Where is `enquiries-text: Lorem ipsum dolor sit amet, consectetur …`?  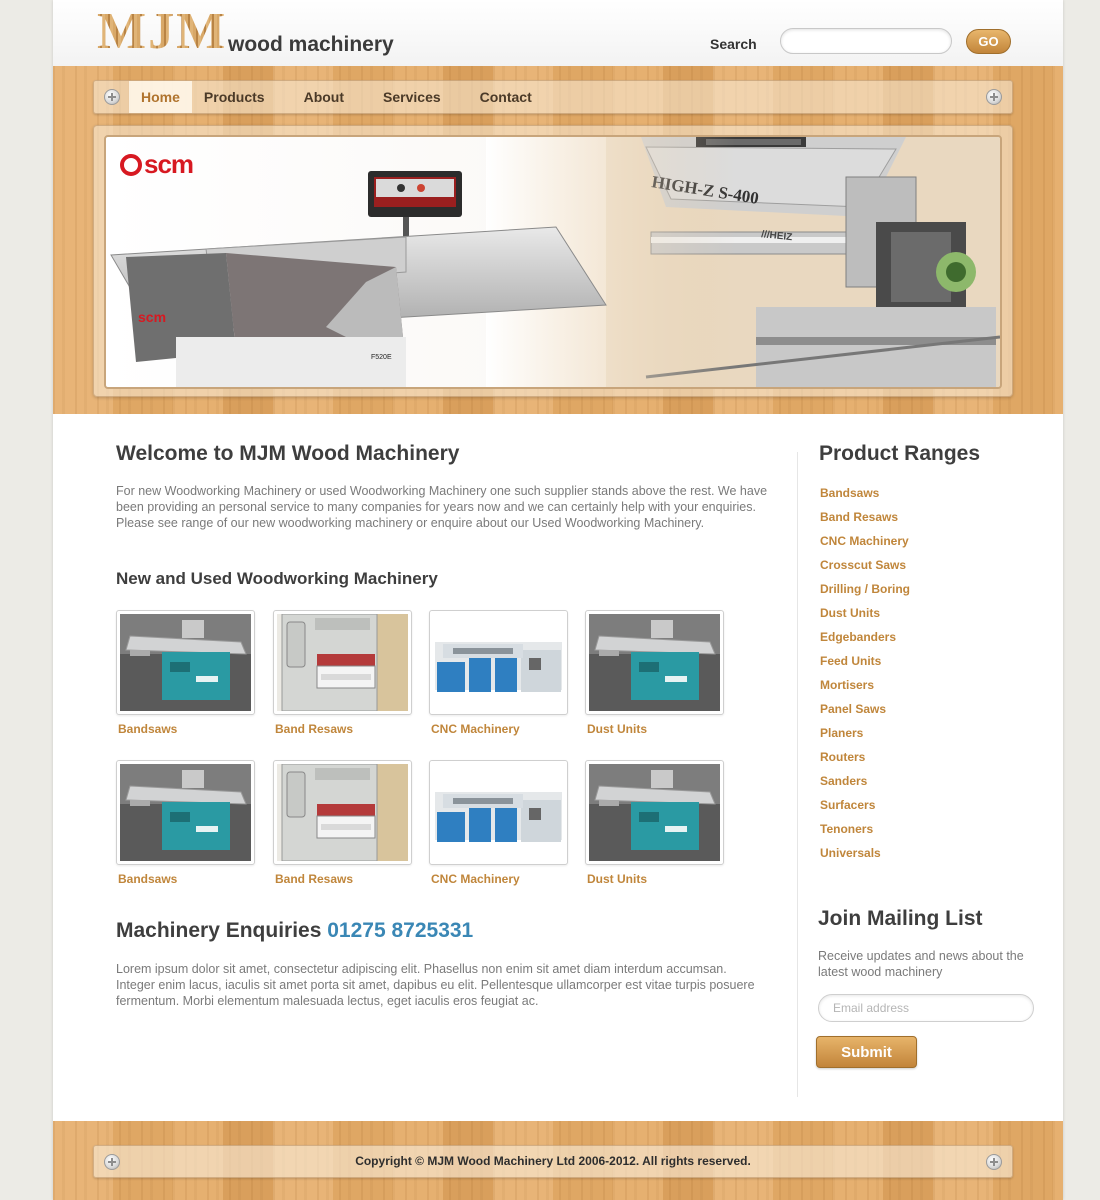
enquiries-text: Lorem ipsum dolor sit amet, consectetur … is located at coordinates (435, 985).